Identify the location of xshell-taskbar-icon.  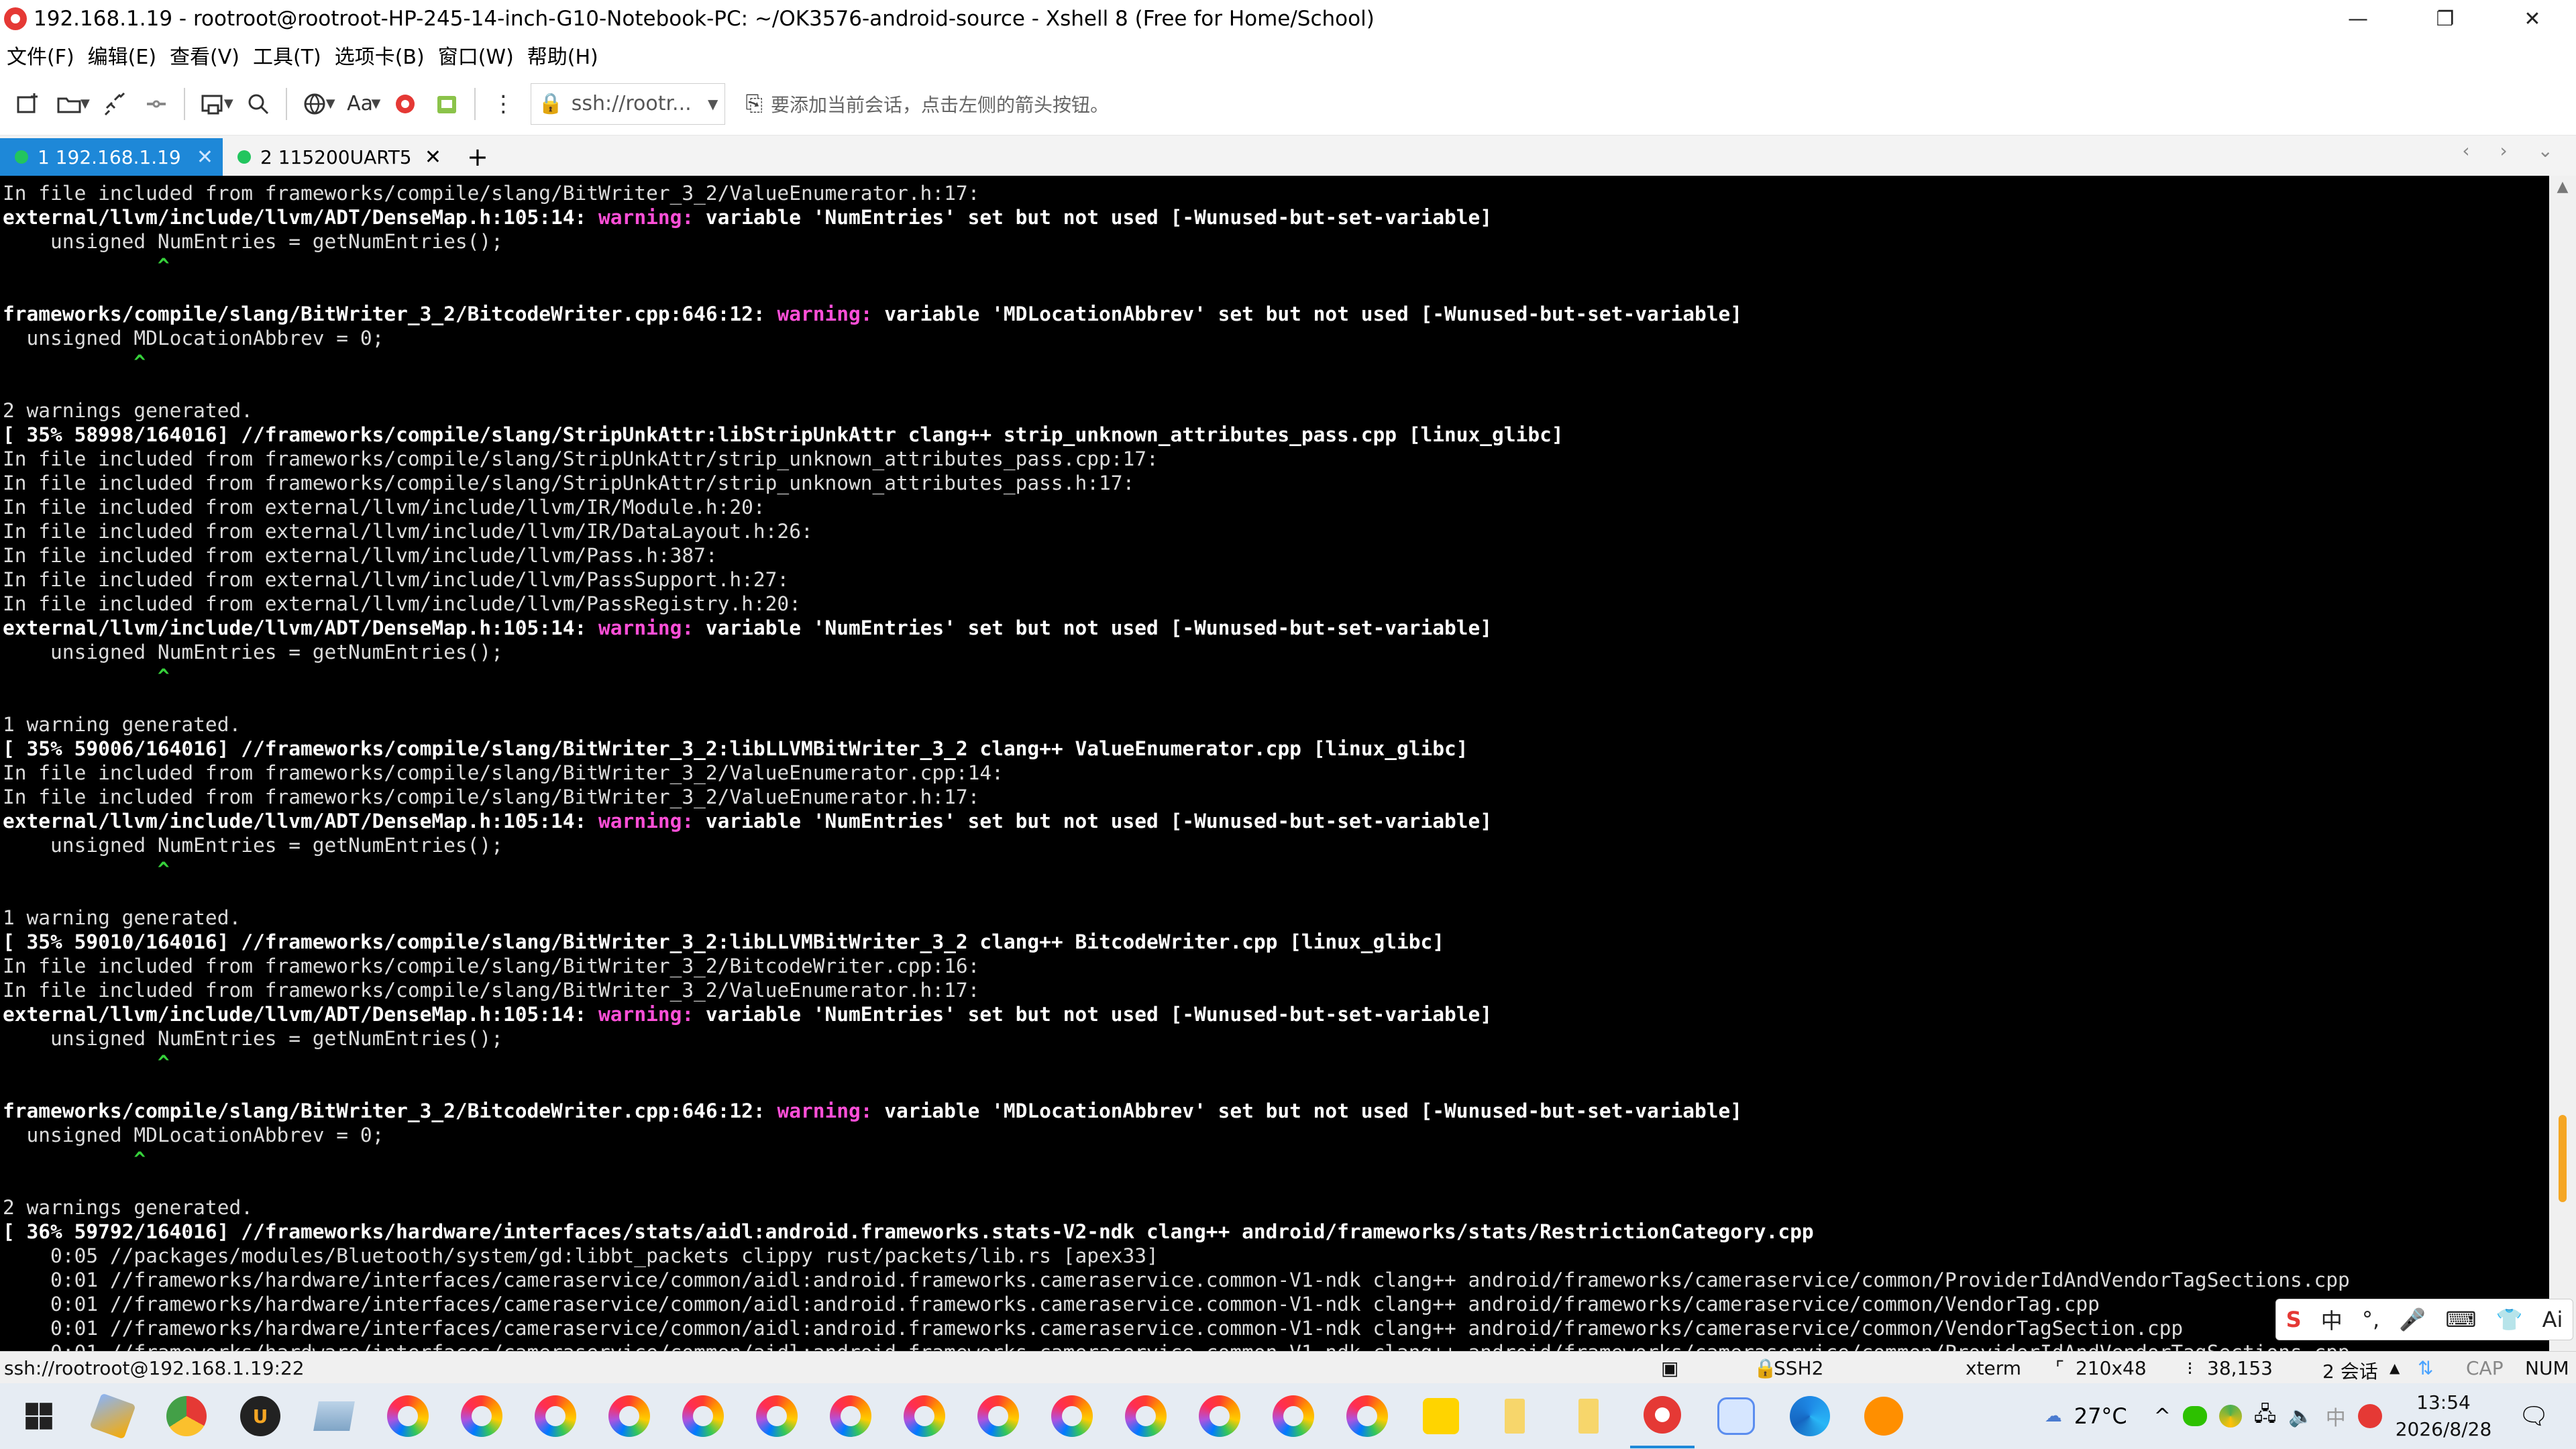
(1662, 1416).